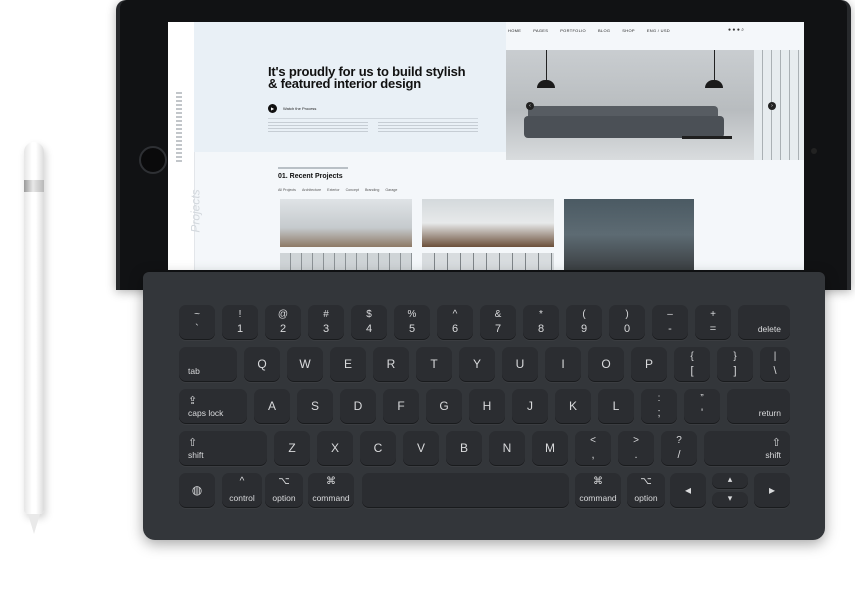 The image size is (855, 592). Describe the element at coordinates (331, 490) in the screenshot. I see `key-command-left: ⌘ command` at that location.